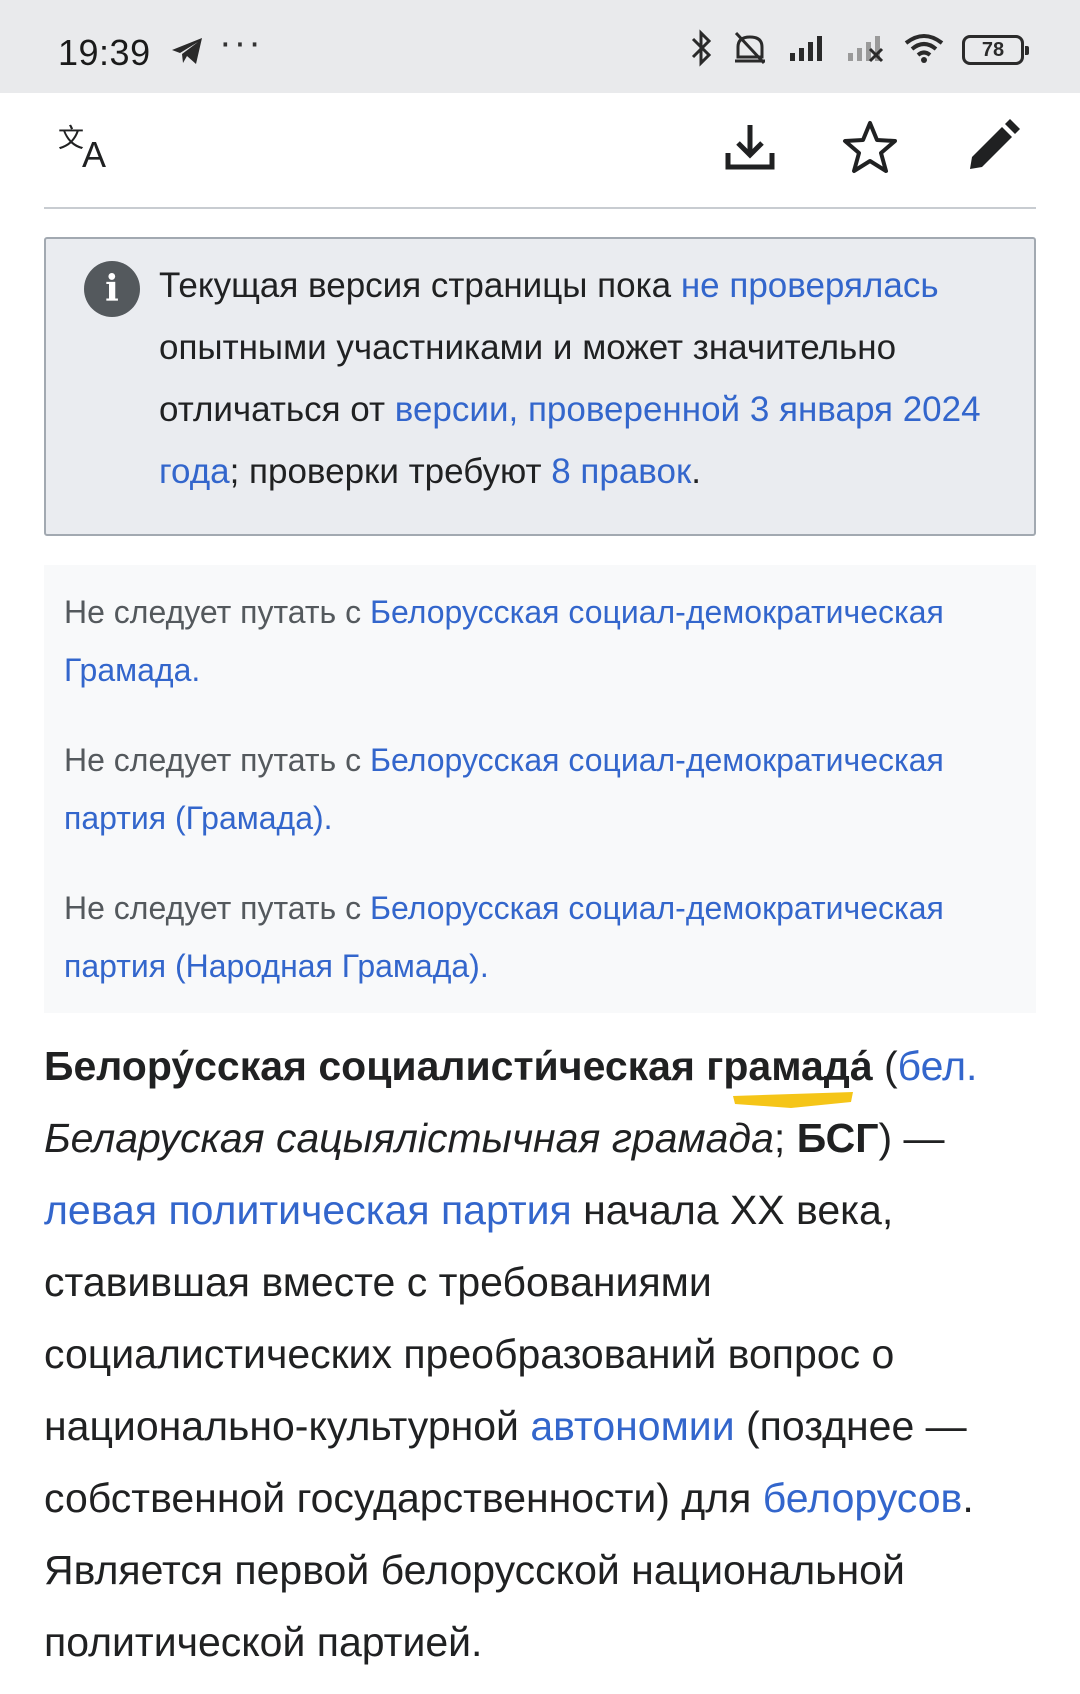 This screenshot has height=1694, width=1080. What do you see at coordinates (390, 471) in the screenshot?
I see `notice-text-3: ; проверки требуют` at bounding box center [390, 471].